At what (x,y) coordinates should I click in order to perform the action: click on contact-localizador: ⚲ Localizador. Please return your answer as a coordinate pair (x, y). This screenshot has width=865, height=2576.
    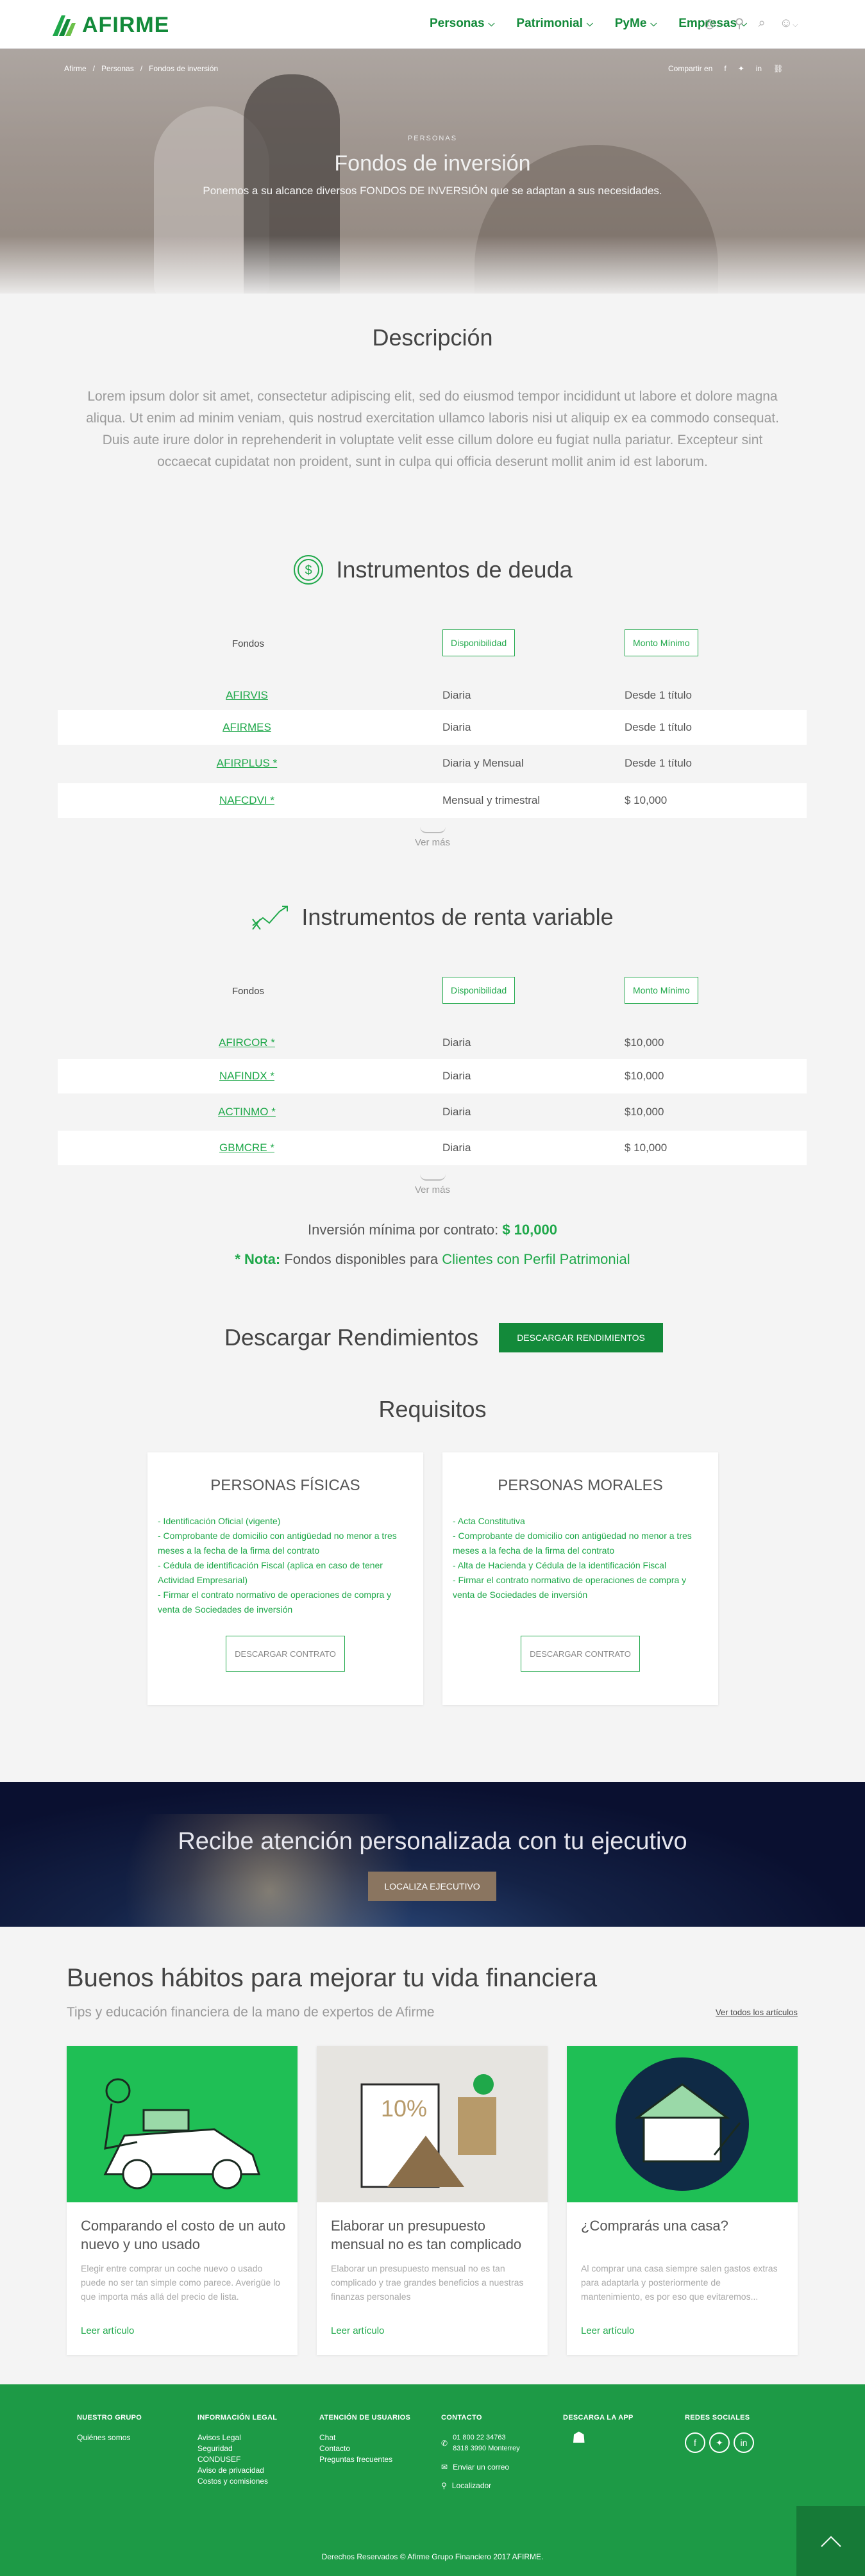
    Looking at the image, I should click on (480, 2485).